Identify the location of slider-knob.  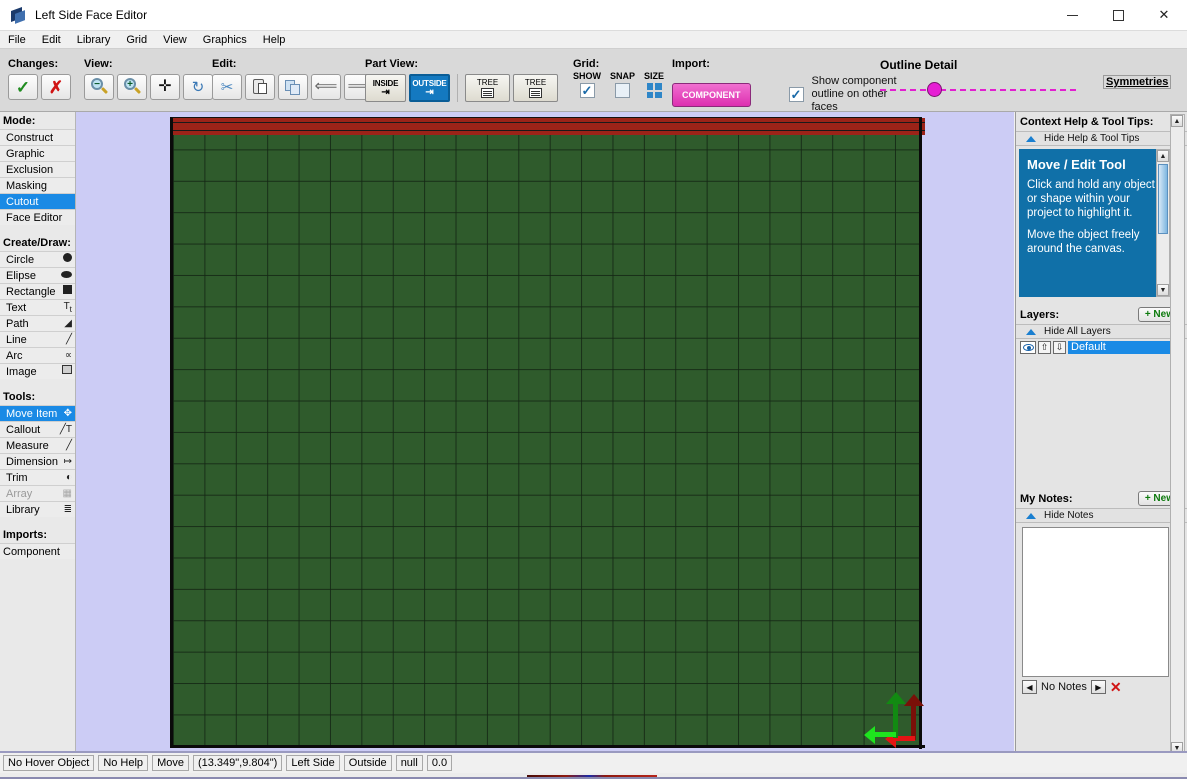
(934, 89).